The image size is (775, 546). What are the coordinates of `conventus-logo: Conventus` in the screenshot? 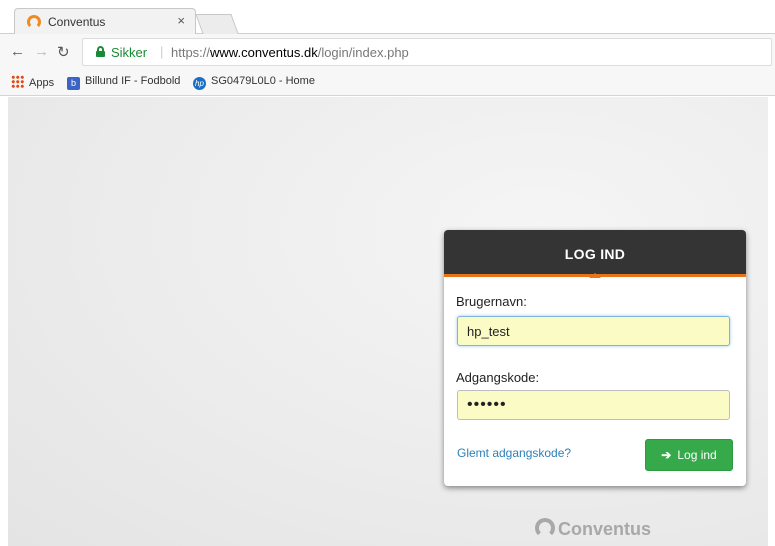 It's located at (593, 529).